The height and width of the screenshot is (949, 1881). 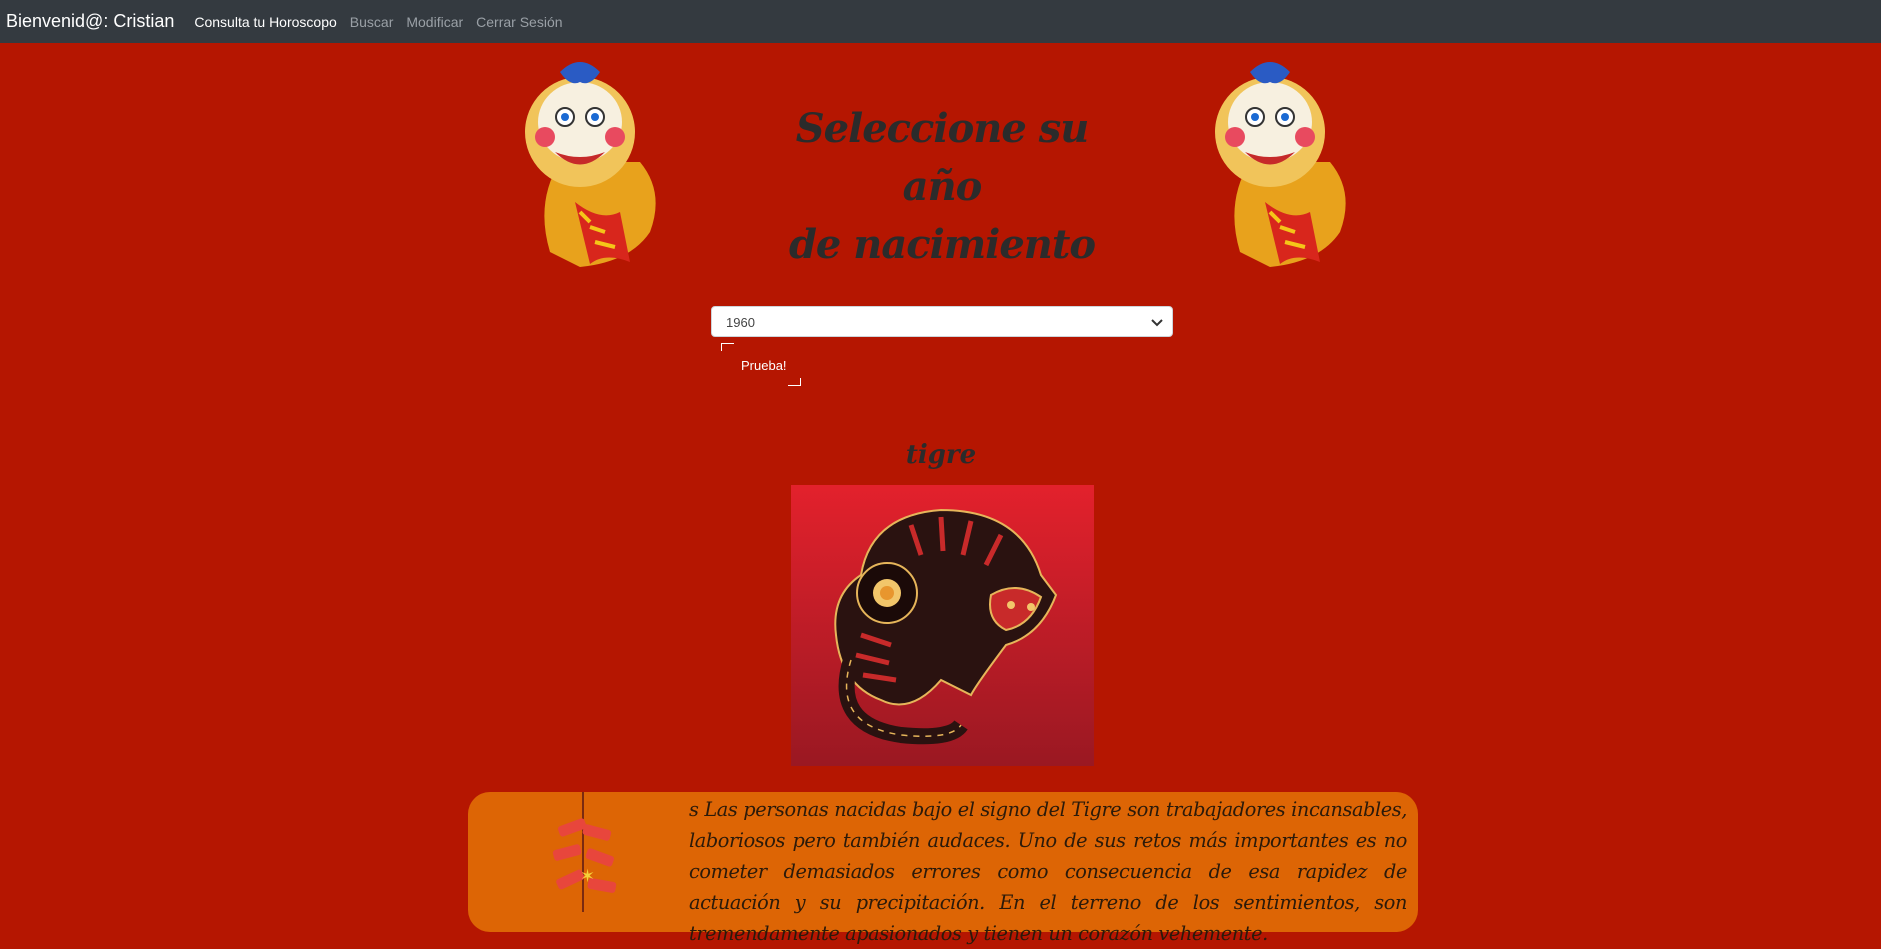 I want to click on nav-modificar: Modificar, so click(x=434, y=22).